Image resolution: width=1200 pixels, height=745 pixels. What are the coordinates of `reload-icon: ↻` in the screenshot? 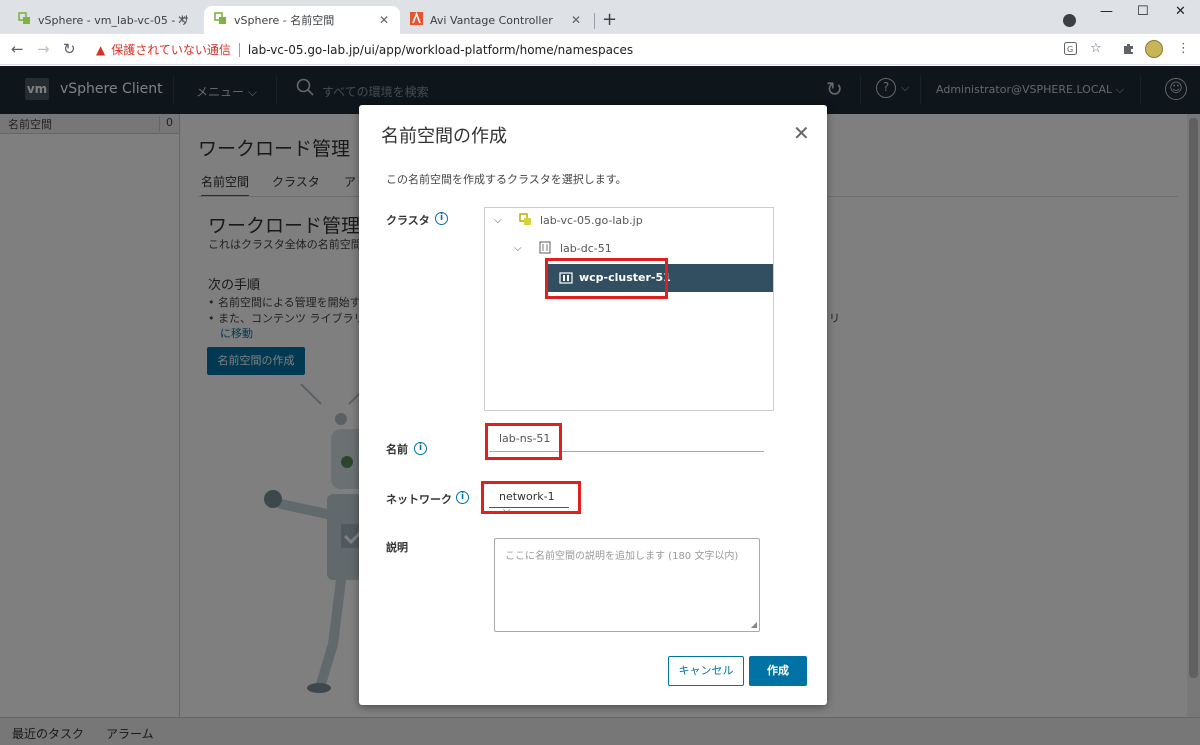 It's located at (69, 49).